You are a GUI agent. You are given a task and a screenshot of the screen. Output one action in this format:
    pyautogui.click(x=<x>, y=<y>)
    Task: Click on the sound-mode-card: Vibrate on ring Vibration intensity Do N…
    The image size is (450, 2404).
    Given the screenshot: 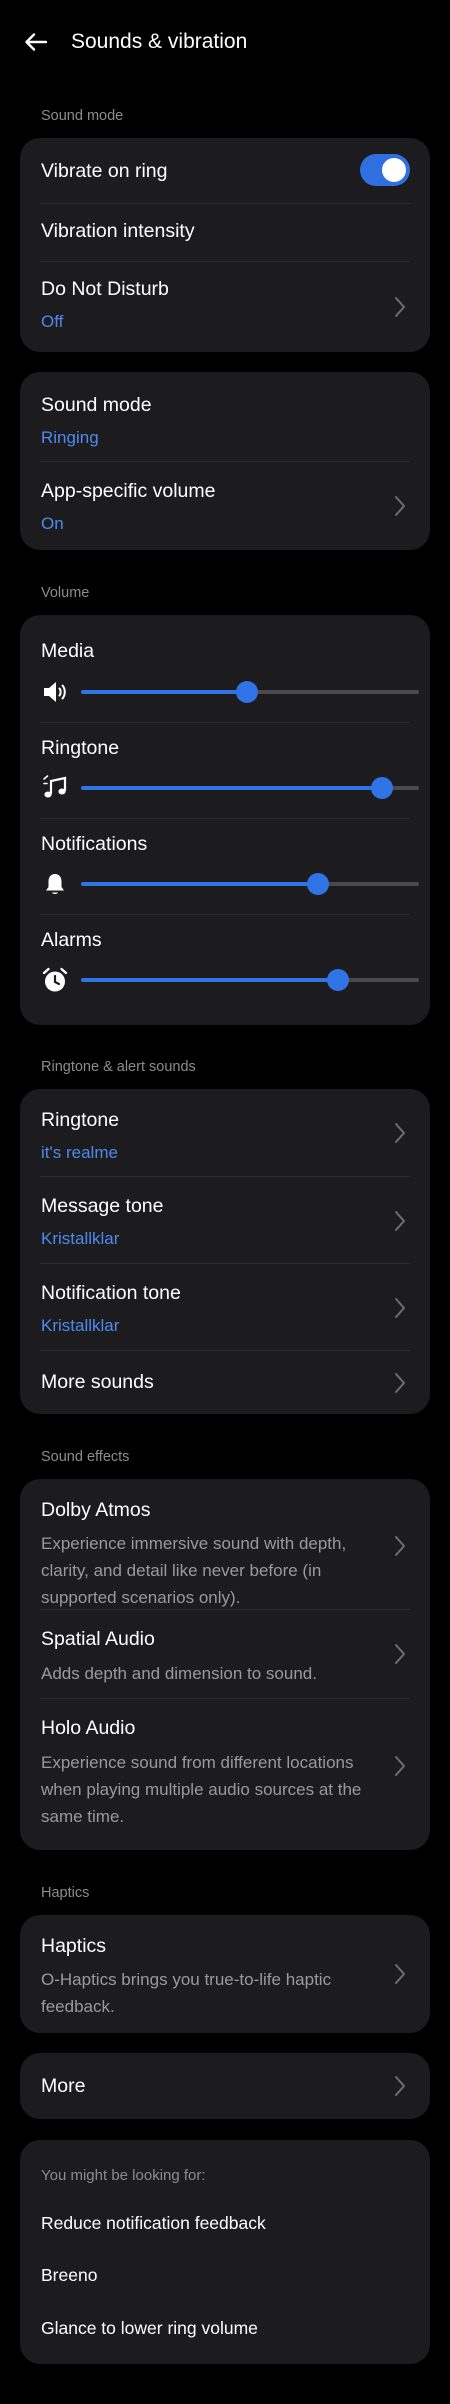 What is the action you would take?
    pyautogui.click(x=225, y=245)
    